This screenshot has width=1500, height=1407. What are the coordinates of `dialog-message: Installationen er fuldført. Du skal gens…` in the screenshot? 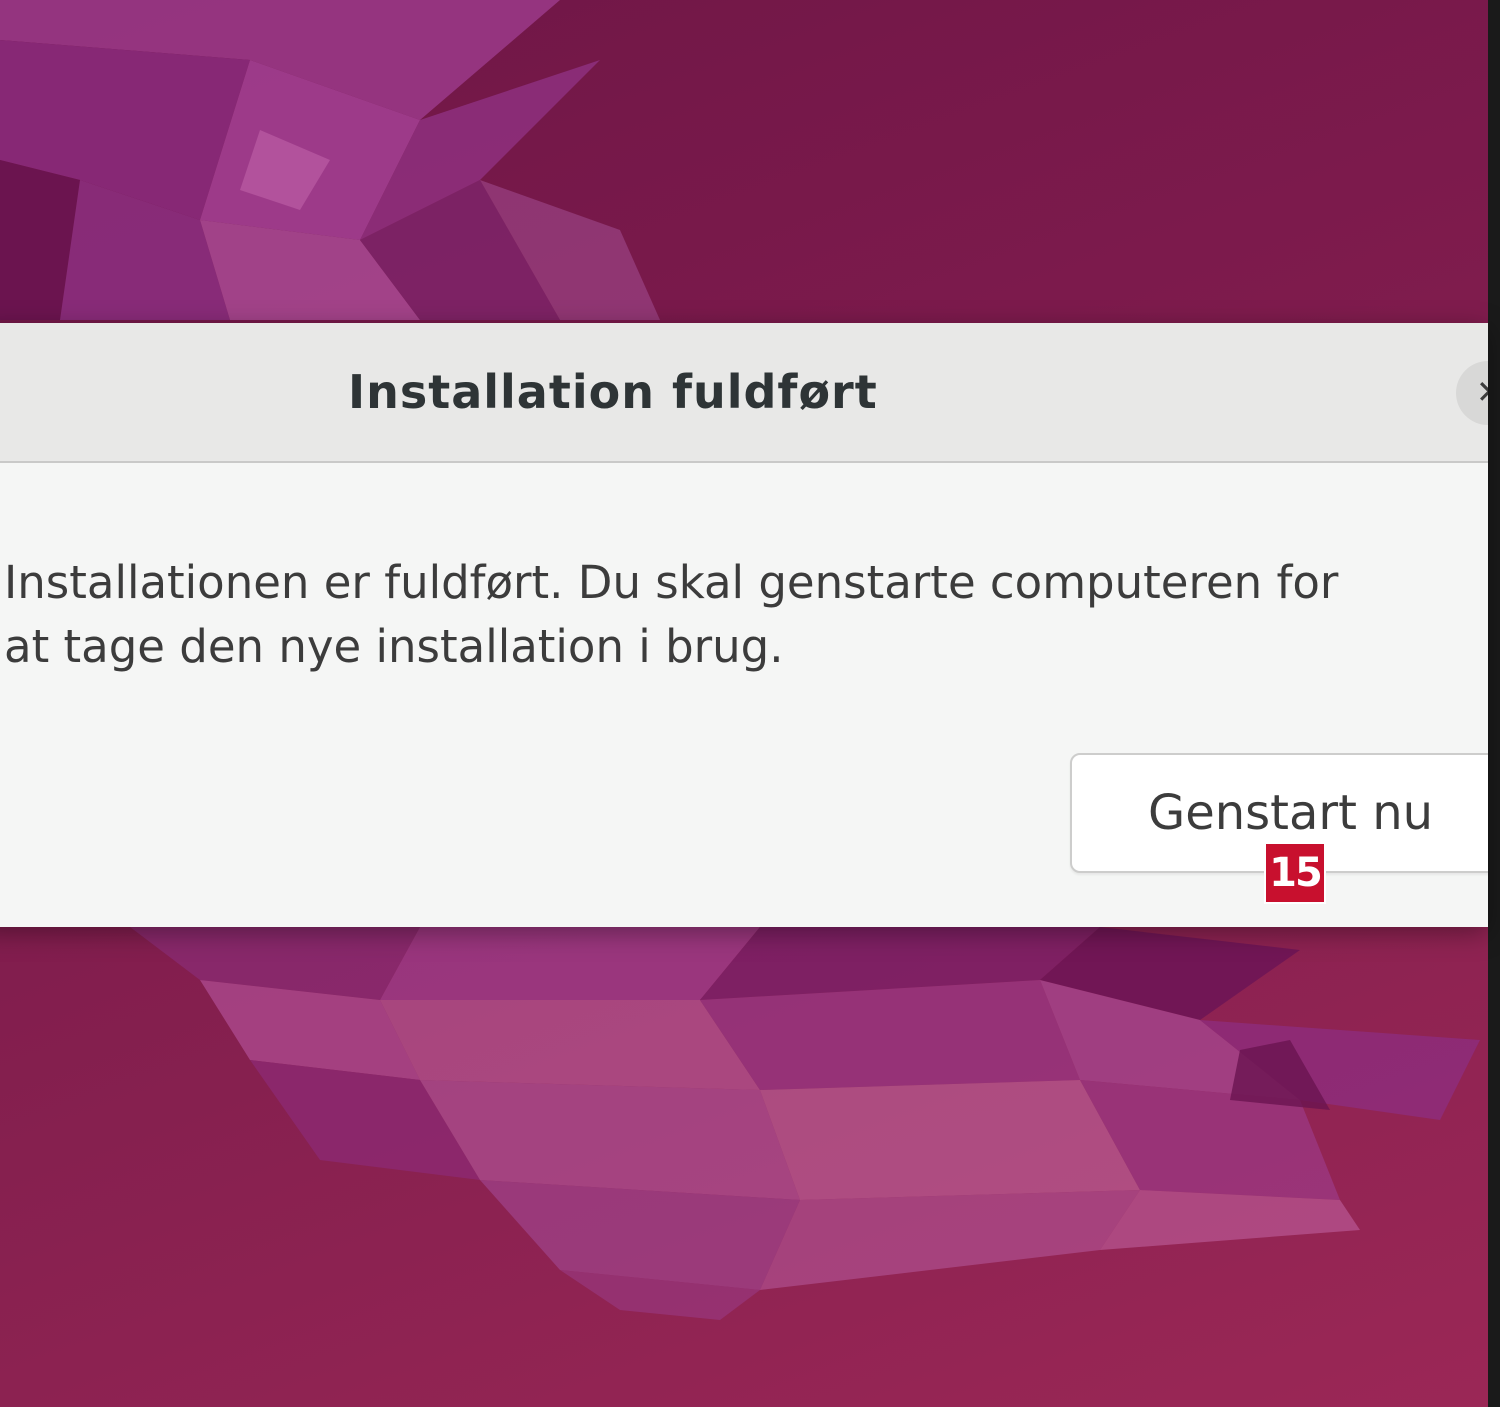 It's located at (746, 615).